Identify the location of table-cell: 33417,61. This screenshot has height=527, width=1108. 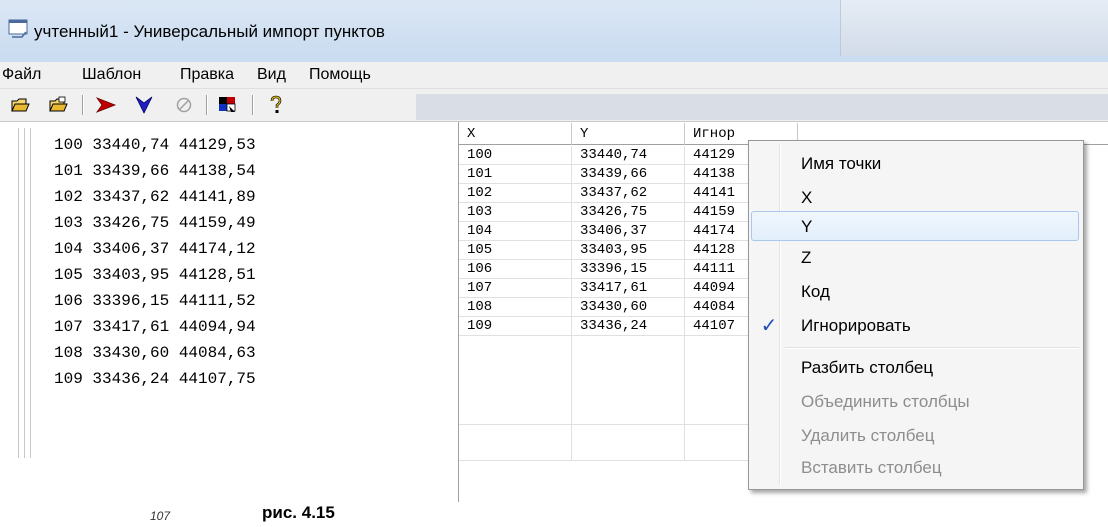
(628, 288).